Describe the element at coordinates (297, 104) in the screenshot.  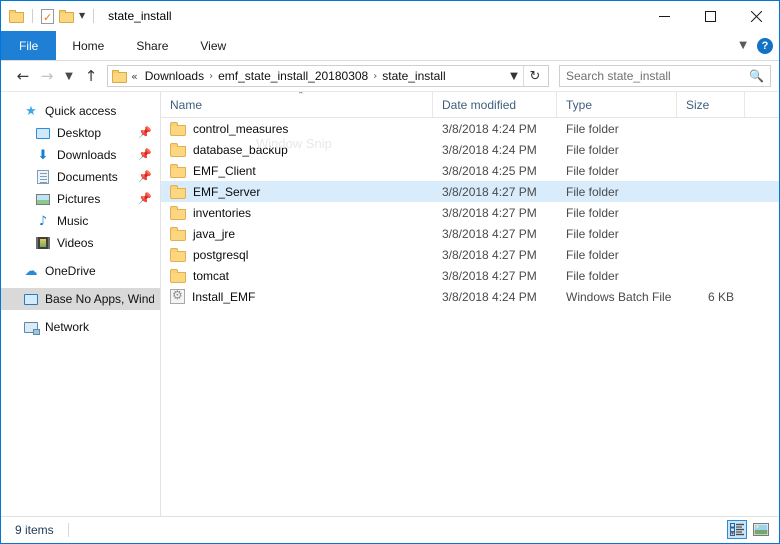
I see `column-header-name: Name ⌃` at that location.